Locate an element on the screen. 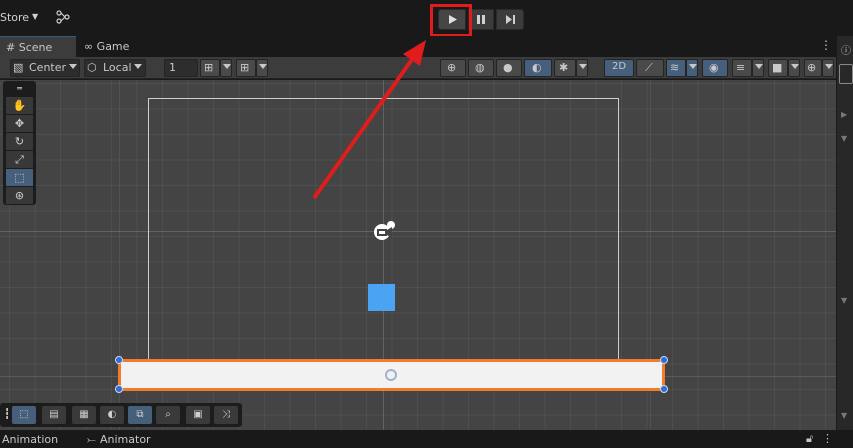 Image resolution: width=853 pixels, height=448 pixels. tab-animation: Animation is located at coordinates (30, 439).